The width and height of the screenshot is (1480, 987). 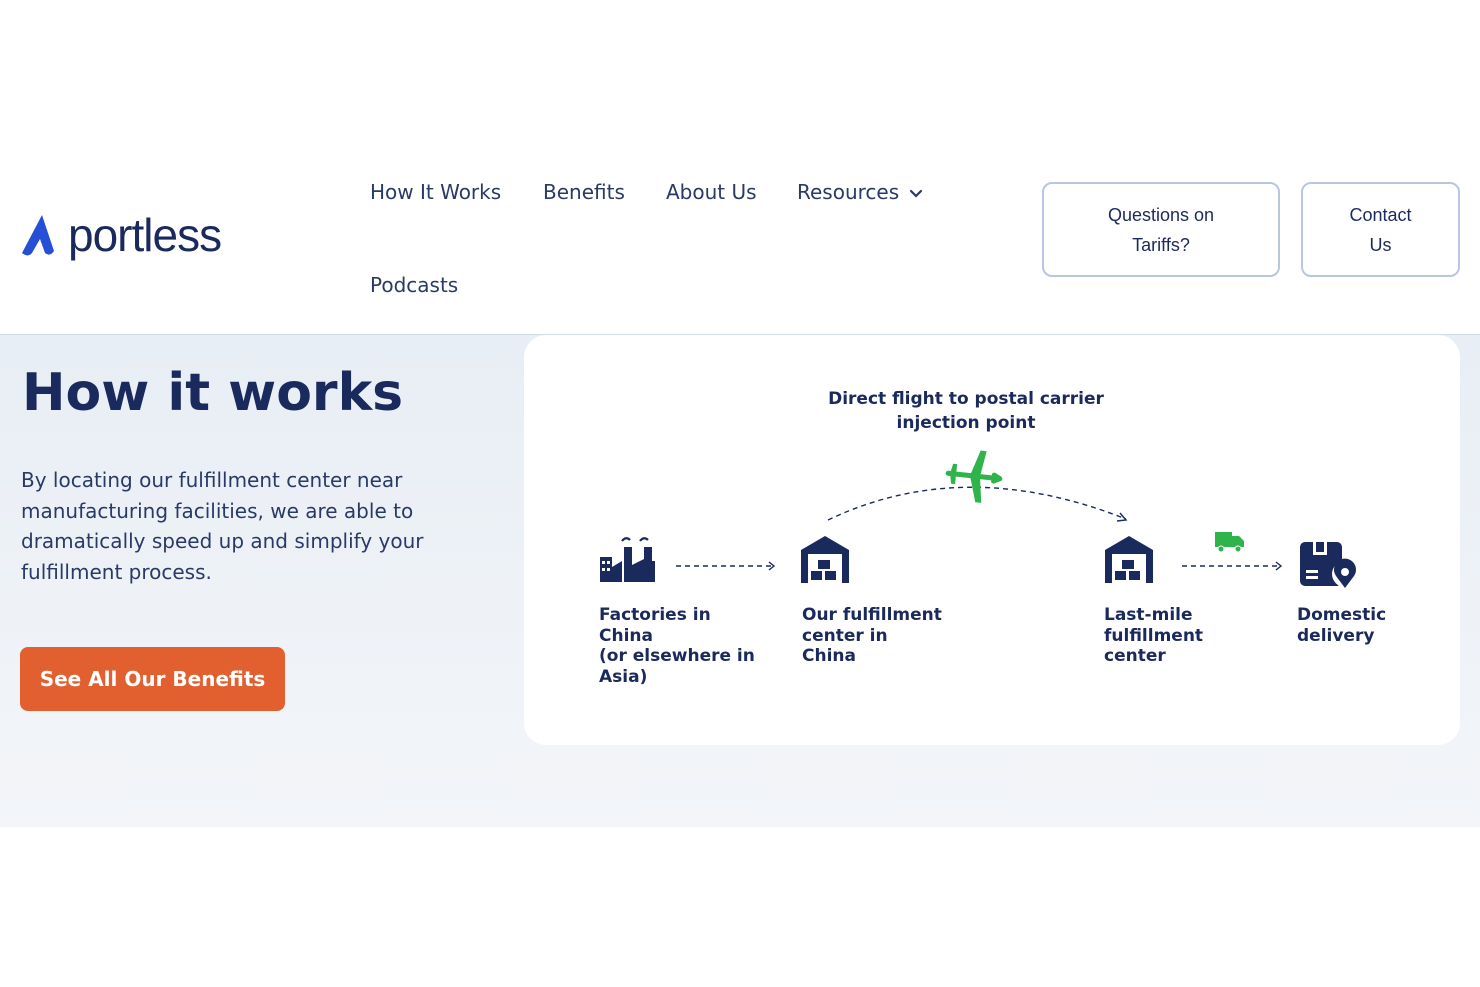 What do you see at coordinates (213, 393) in the screenshot?
I see `page-title: How it works` at bounding box center [213, 393].